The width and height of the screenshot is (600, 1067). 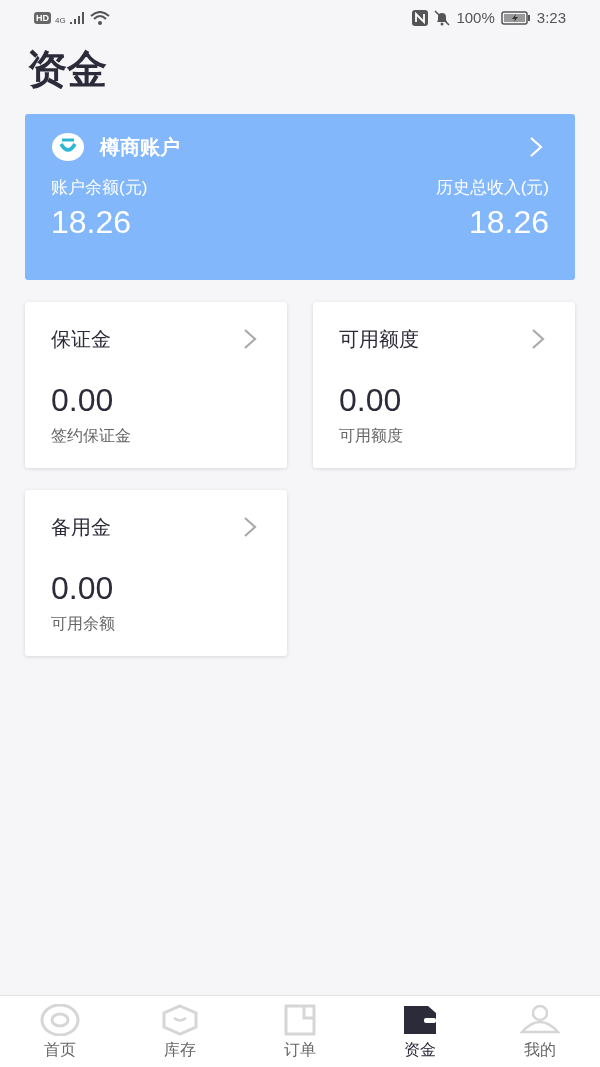 What do you see at coordinates (442, 18) in the screenshot?
I see `mute-bell-icon` at bounding box center [442, 18].